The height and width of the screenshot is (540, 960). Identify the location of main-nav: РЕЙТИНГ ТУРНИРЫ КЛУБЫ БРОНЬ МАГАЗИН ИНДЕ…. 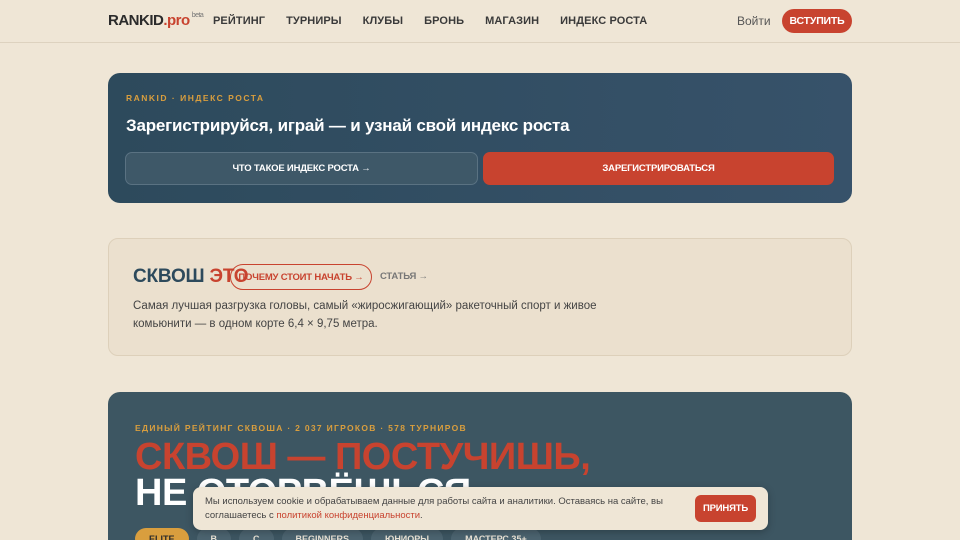
(440, 21).